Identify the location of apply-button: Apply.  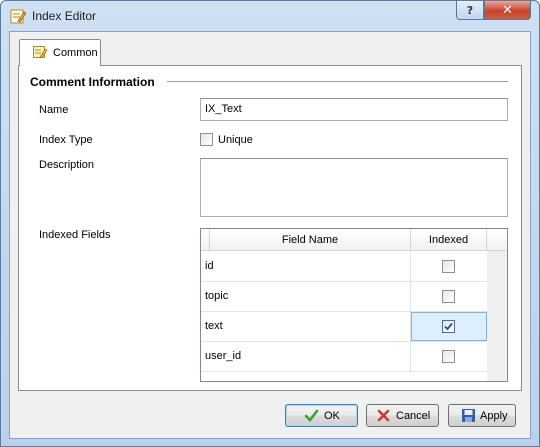
(482, 415).